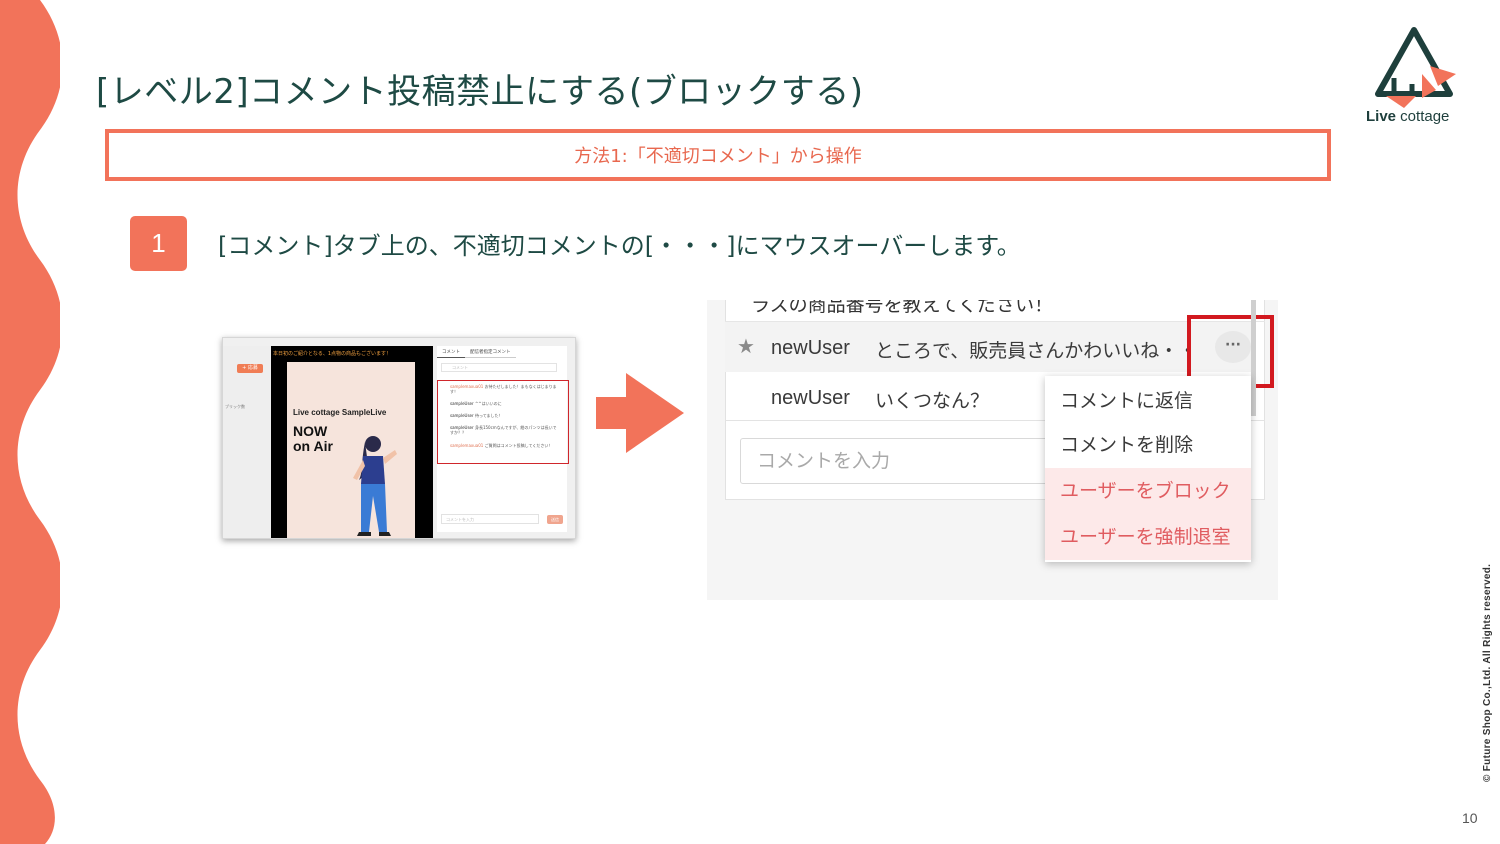  What do you see at coordinates (490, 352) in the screenshot?
I see `screenshot-tab-pinned: 配信者指定コメント` at bounding box center [490, 352].